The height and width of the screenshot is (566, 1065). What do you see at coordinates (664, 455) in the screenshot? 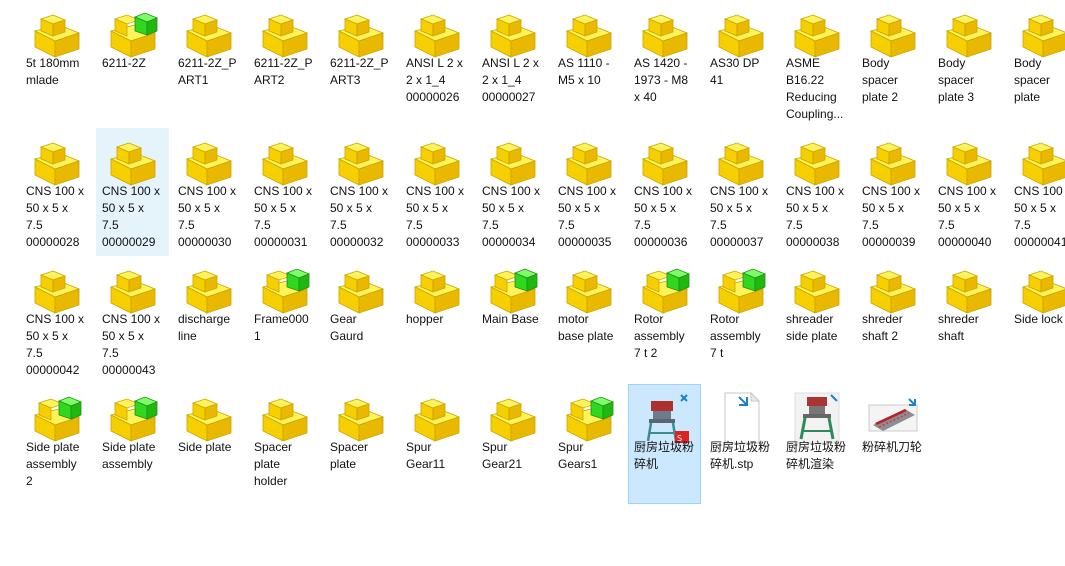
I see `file-name-label: 厨房垃圾粉 碎机` at bounding box center [664, 455].